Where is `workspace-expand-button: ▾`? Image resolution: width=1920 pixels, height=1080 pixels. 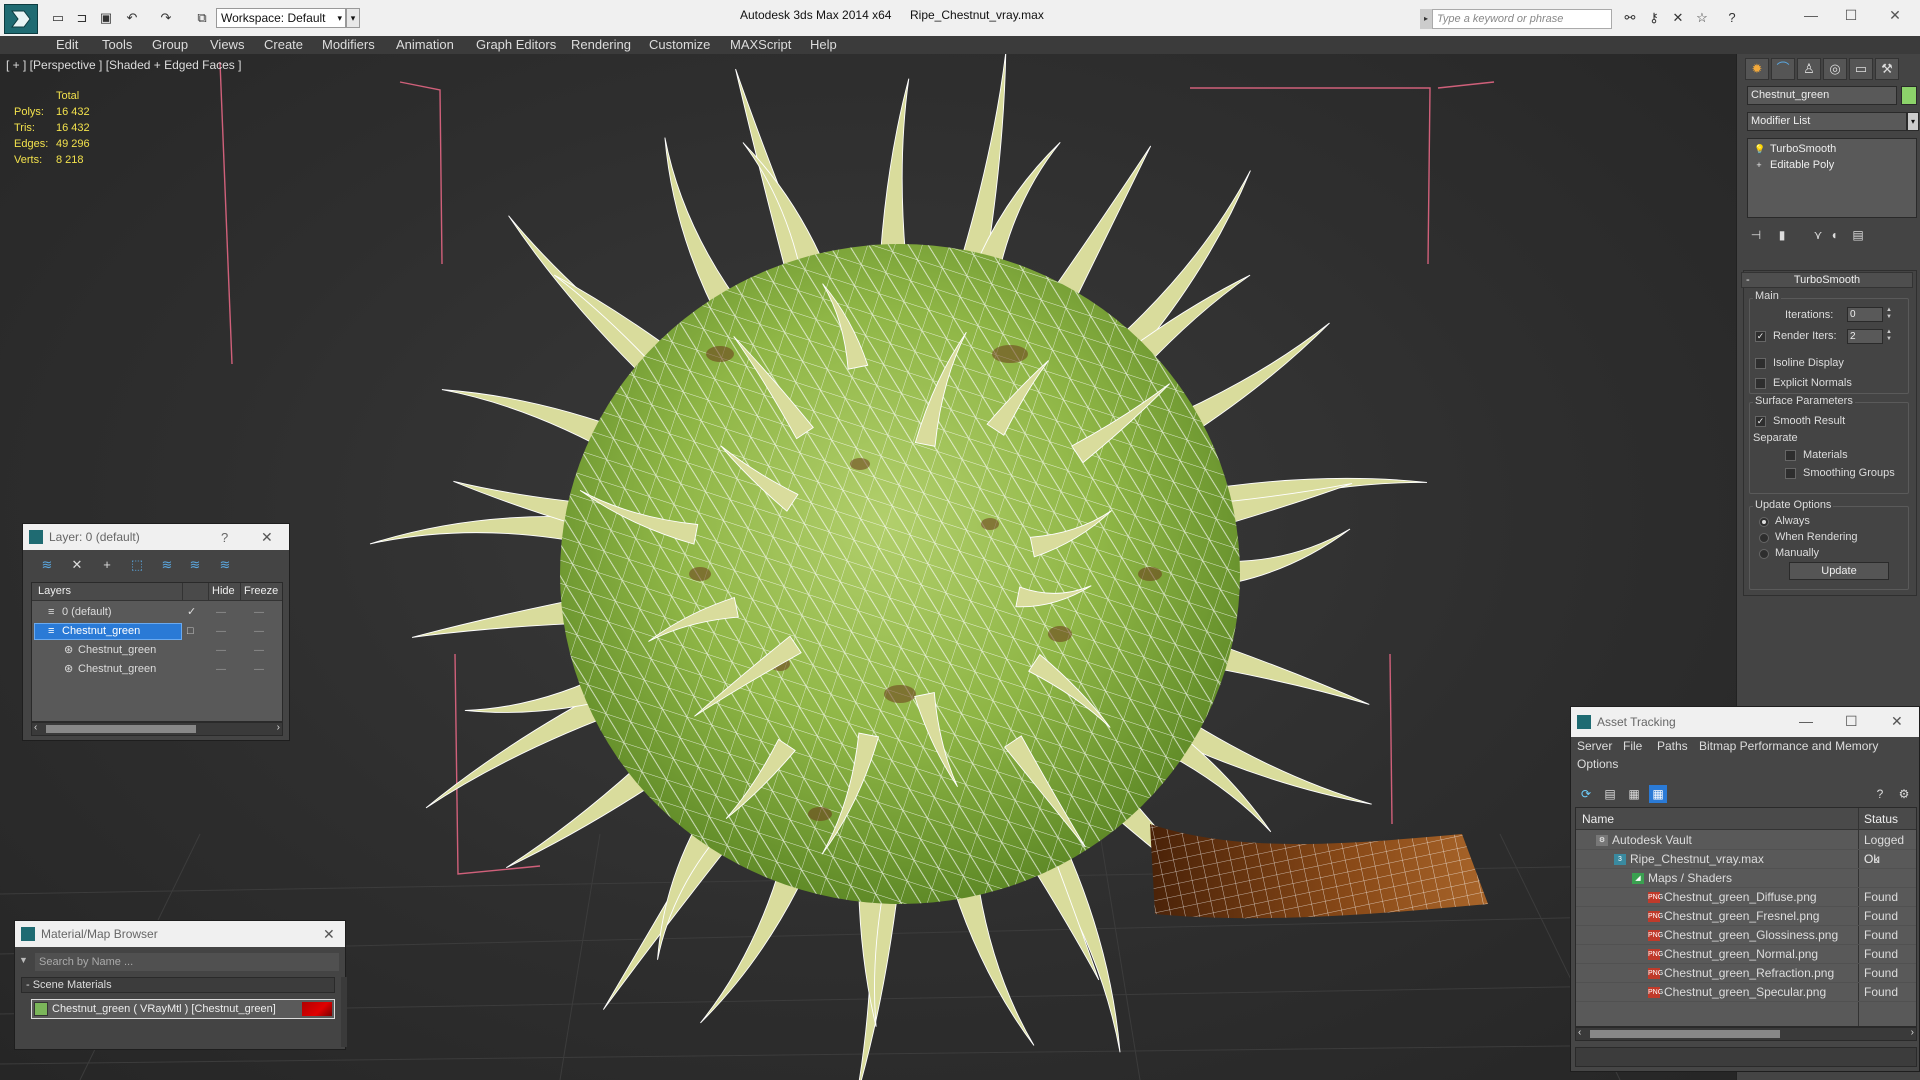 workspace-expand-button: ▾ is located at coordinates (353, 18).